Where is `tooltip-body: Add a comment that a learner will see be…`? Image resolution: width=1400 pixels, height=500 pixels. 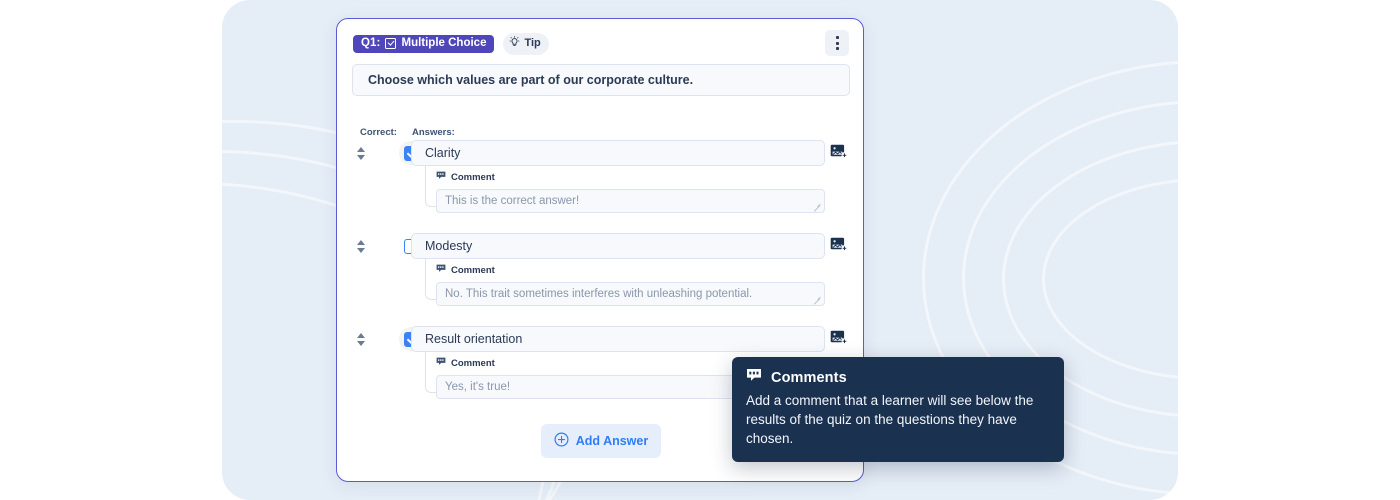
tooltip-body: Add a comment that a learner will see be… is located at coordinates (890, 419).